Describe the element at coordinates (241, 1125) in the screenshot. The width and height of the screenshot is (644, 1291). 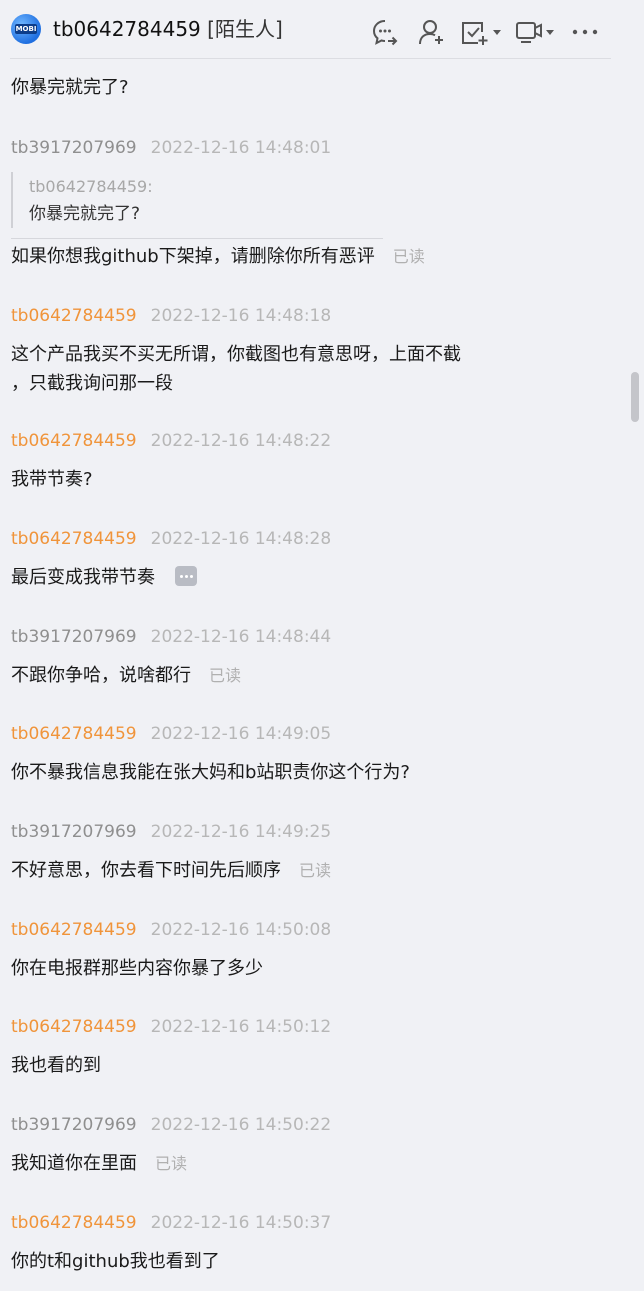
I see `message-time: 2022-12-16 14:50:22` at that location.